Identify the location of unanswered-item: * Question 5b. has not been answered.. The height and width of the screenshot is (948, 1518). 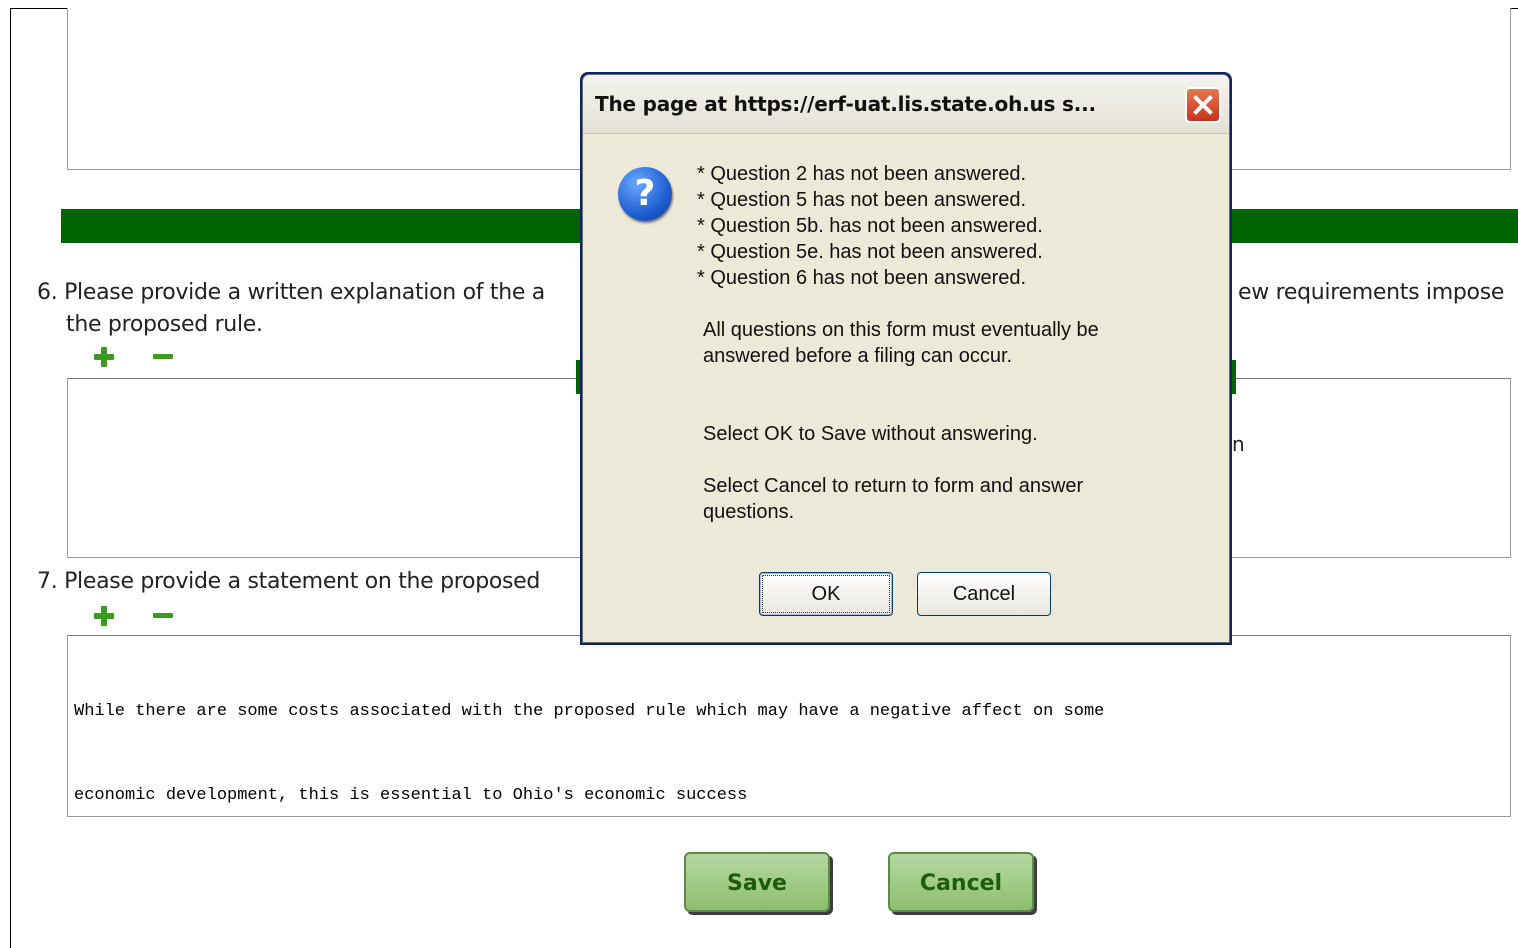
(870, 226).